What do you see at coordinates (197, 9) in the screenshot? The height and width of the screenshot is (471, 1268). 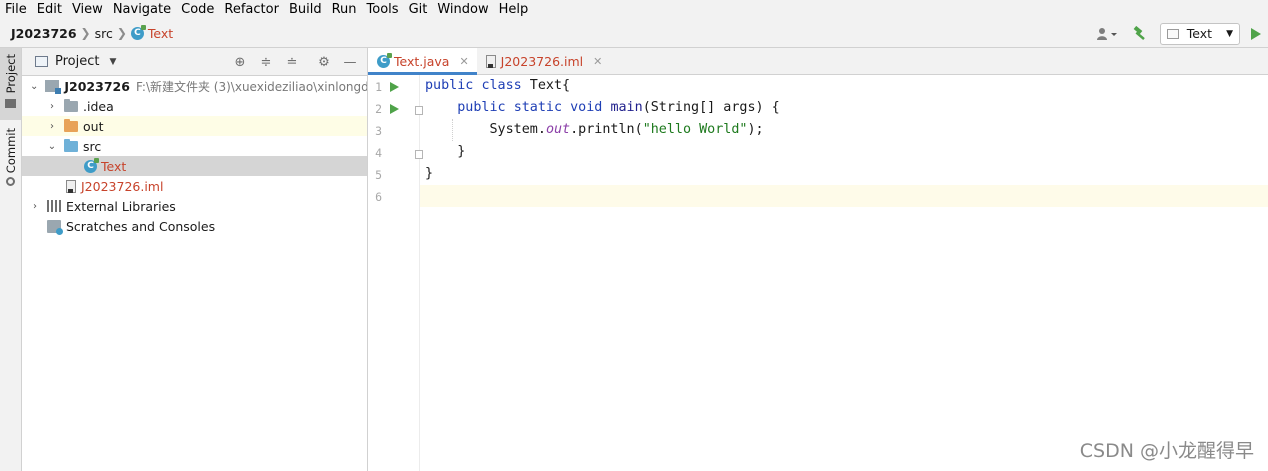 I see `menu-code: Code` at bounding box center [197, 9].